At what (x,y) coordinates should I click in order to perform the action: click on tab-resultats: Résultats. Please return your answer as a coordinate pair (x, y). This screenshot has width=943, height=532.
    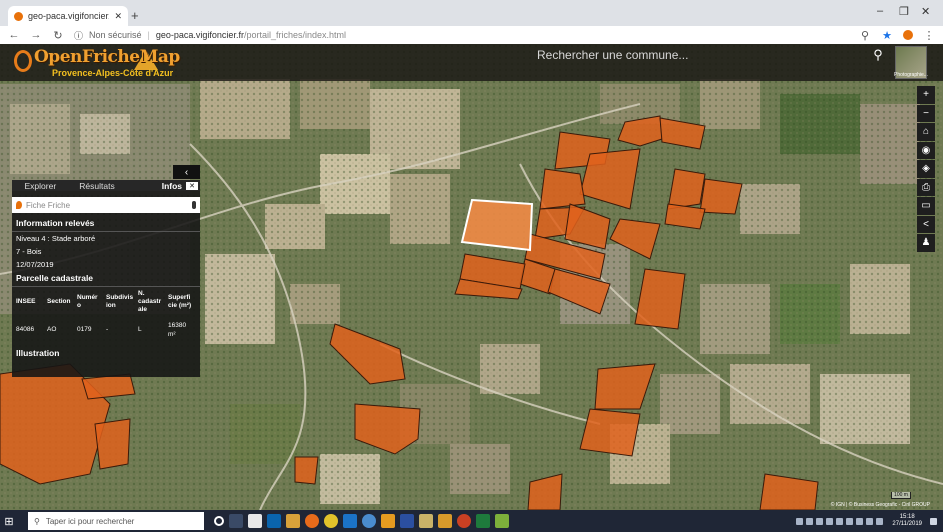
    Looking at the image, I should click on (97, 186).